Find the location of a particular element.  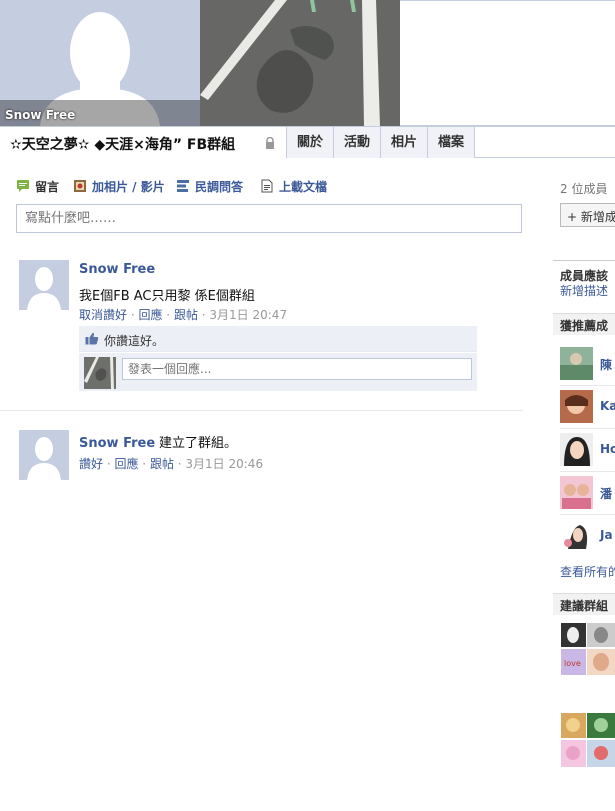

section-recommended: 獲推薦成 is located at coordinates (584, 326).